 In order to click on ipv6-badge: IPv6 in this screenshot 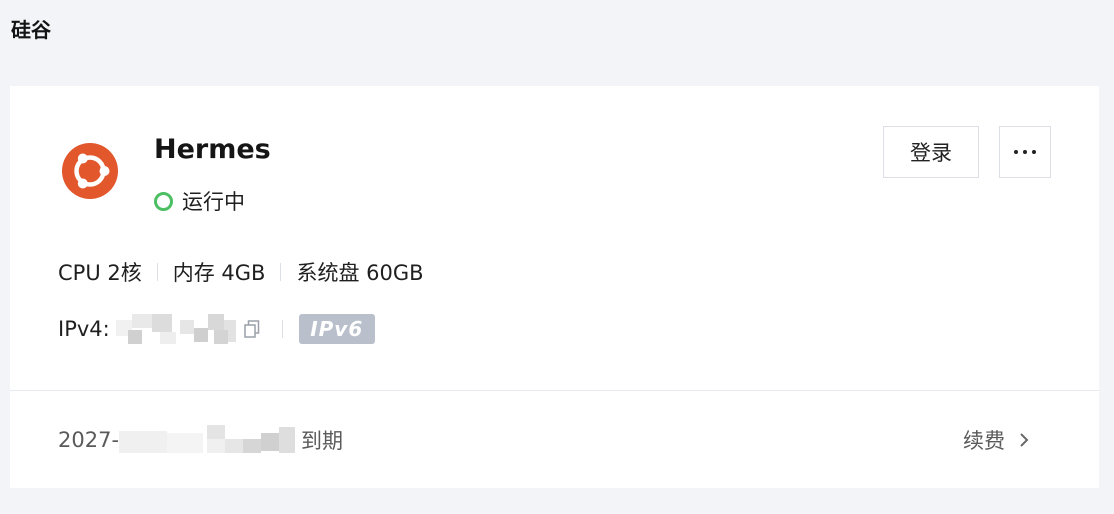, I will do `click(336, 329)`.